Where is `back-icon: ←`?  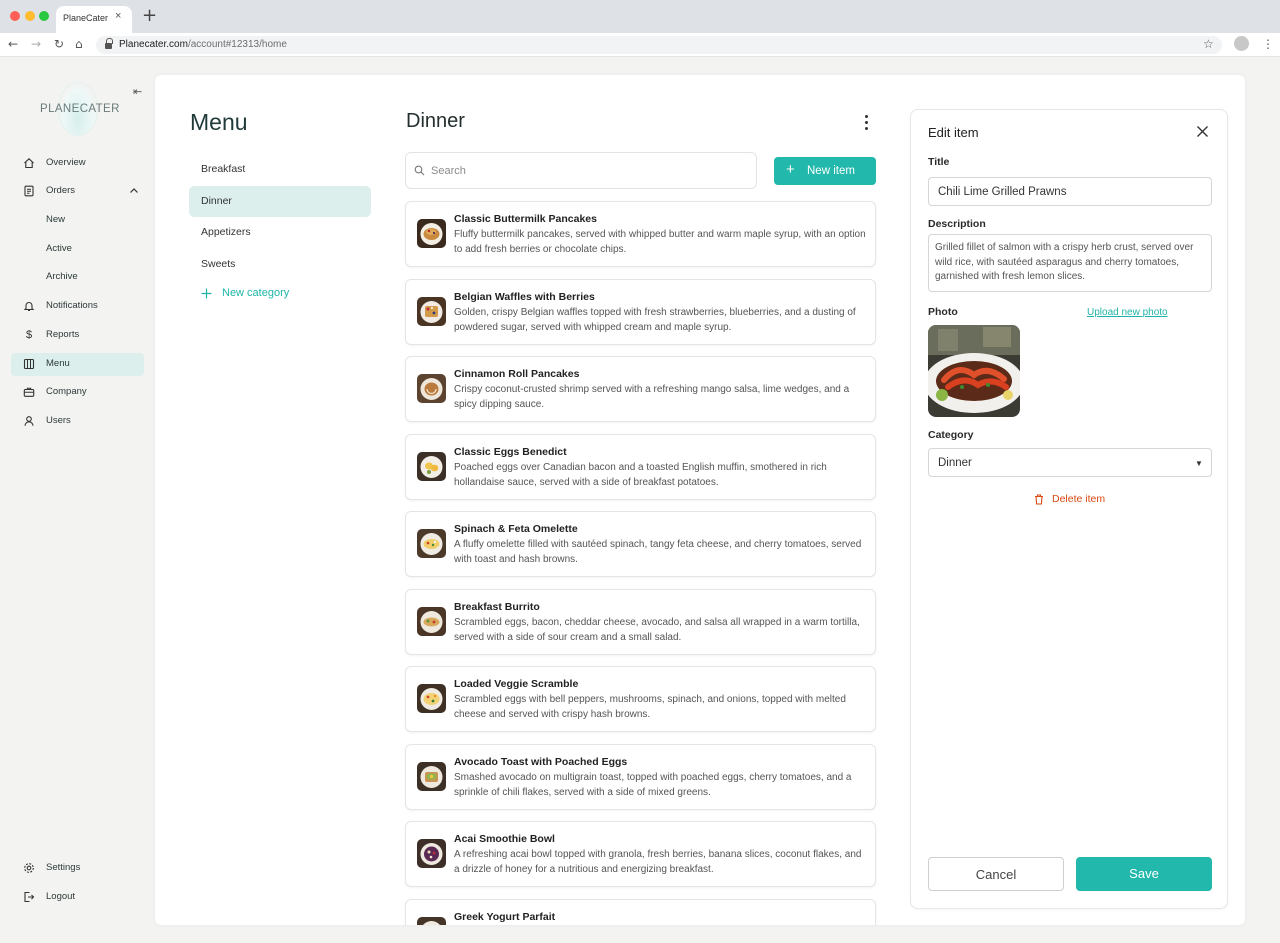 back-icon: ← is located at coordinates (13, 44).